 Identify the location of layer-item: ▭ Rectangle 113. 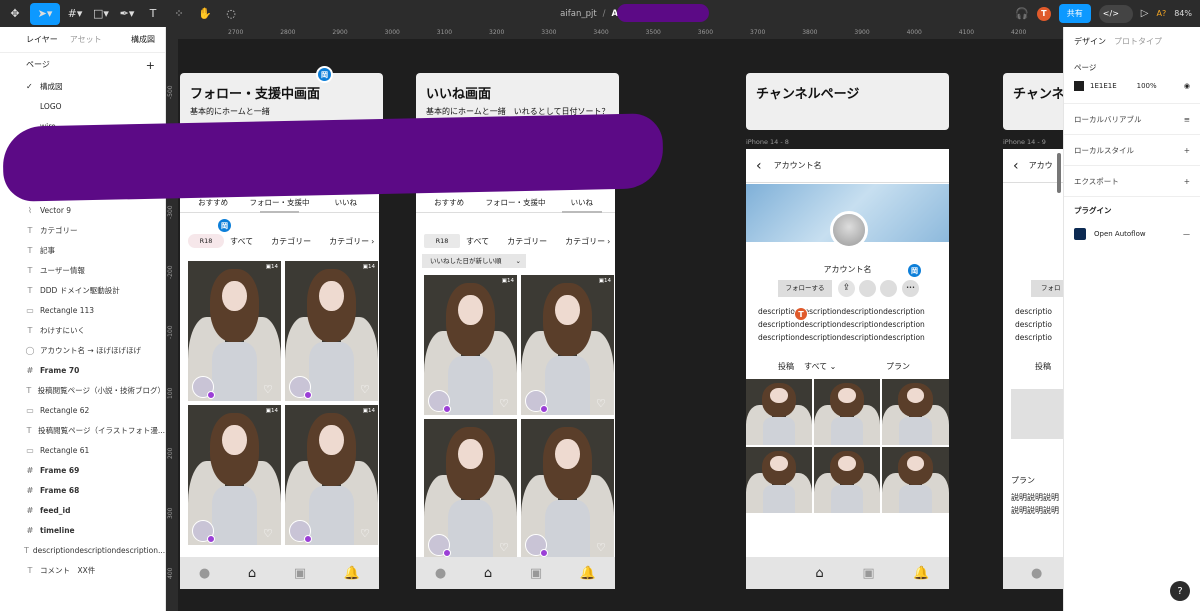
(82, 310).